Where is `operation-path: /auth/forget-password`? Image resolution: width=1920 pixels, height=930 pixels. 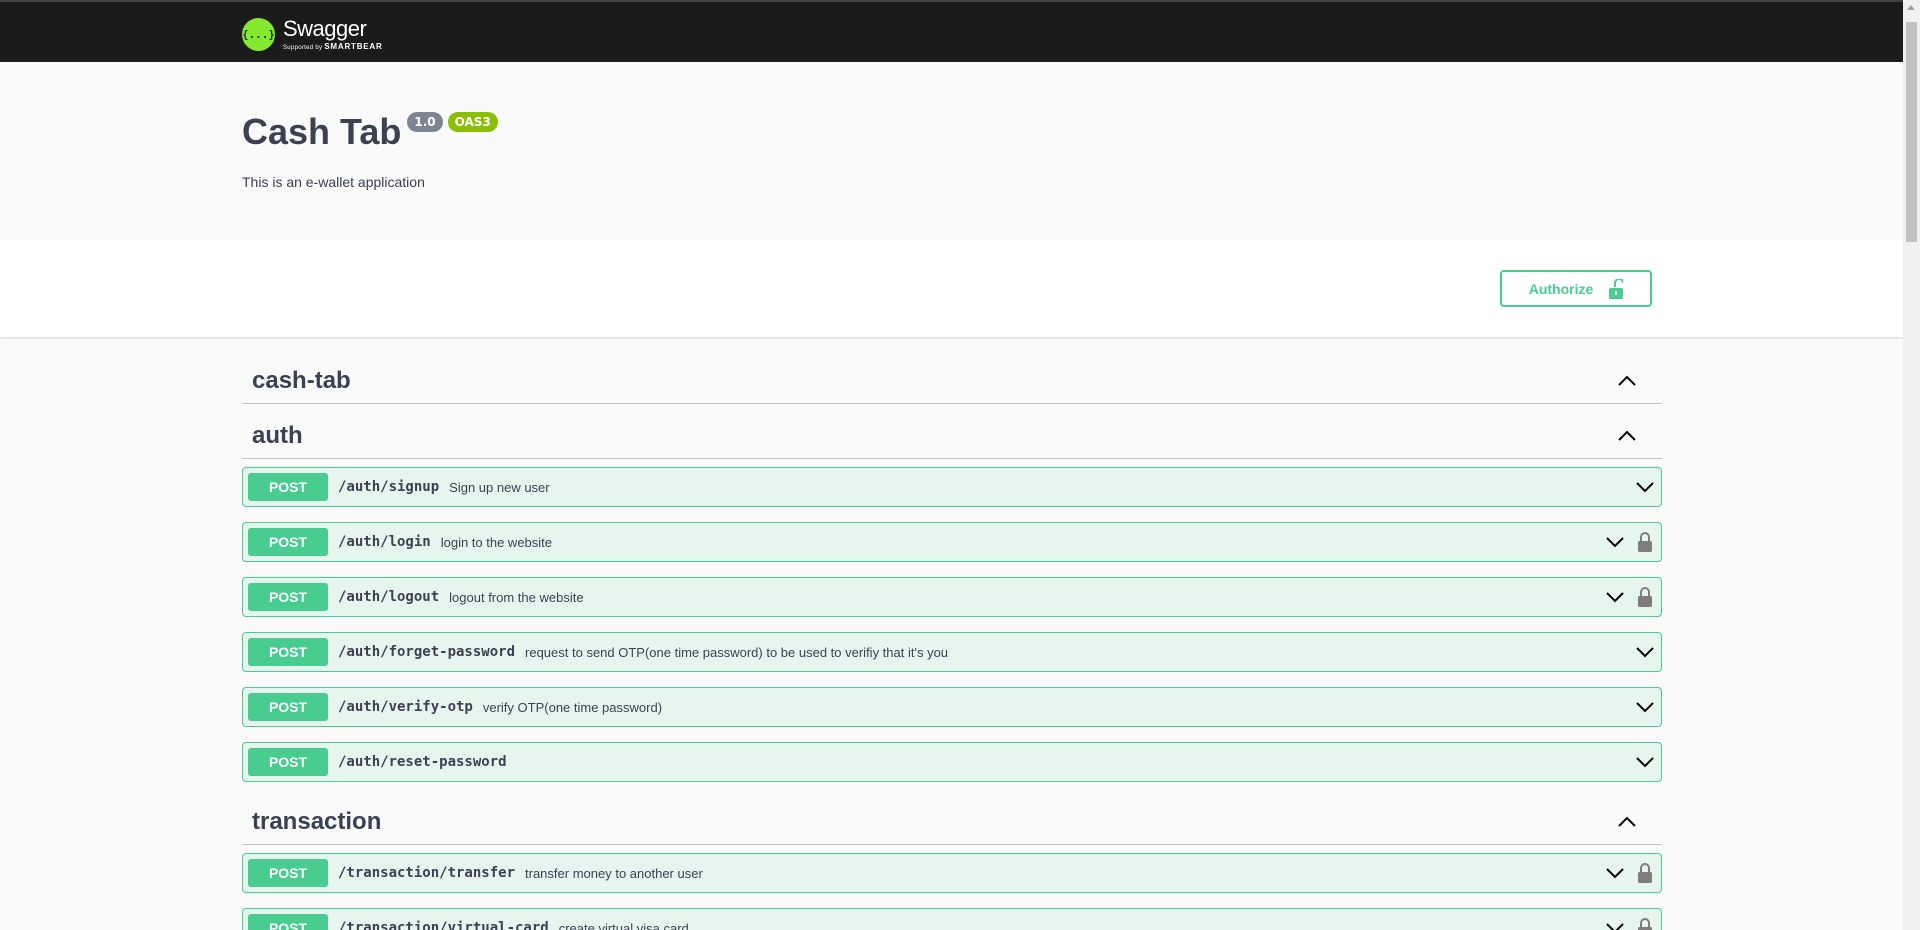
operation-path: /auth/forget-password is located at coordinates (427, 652).